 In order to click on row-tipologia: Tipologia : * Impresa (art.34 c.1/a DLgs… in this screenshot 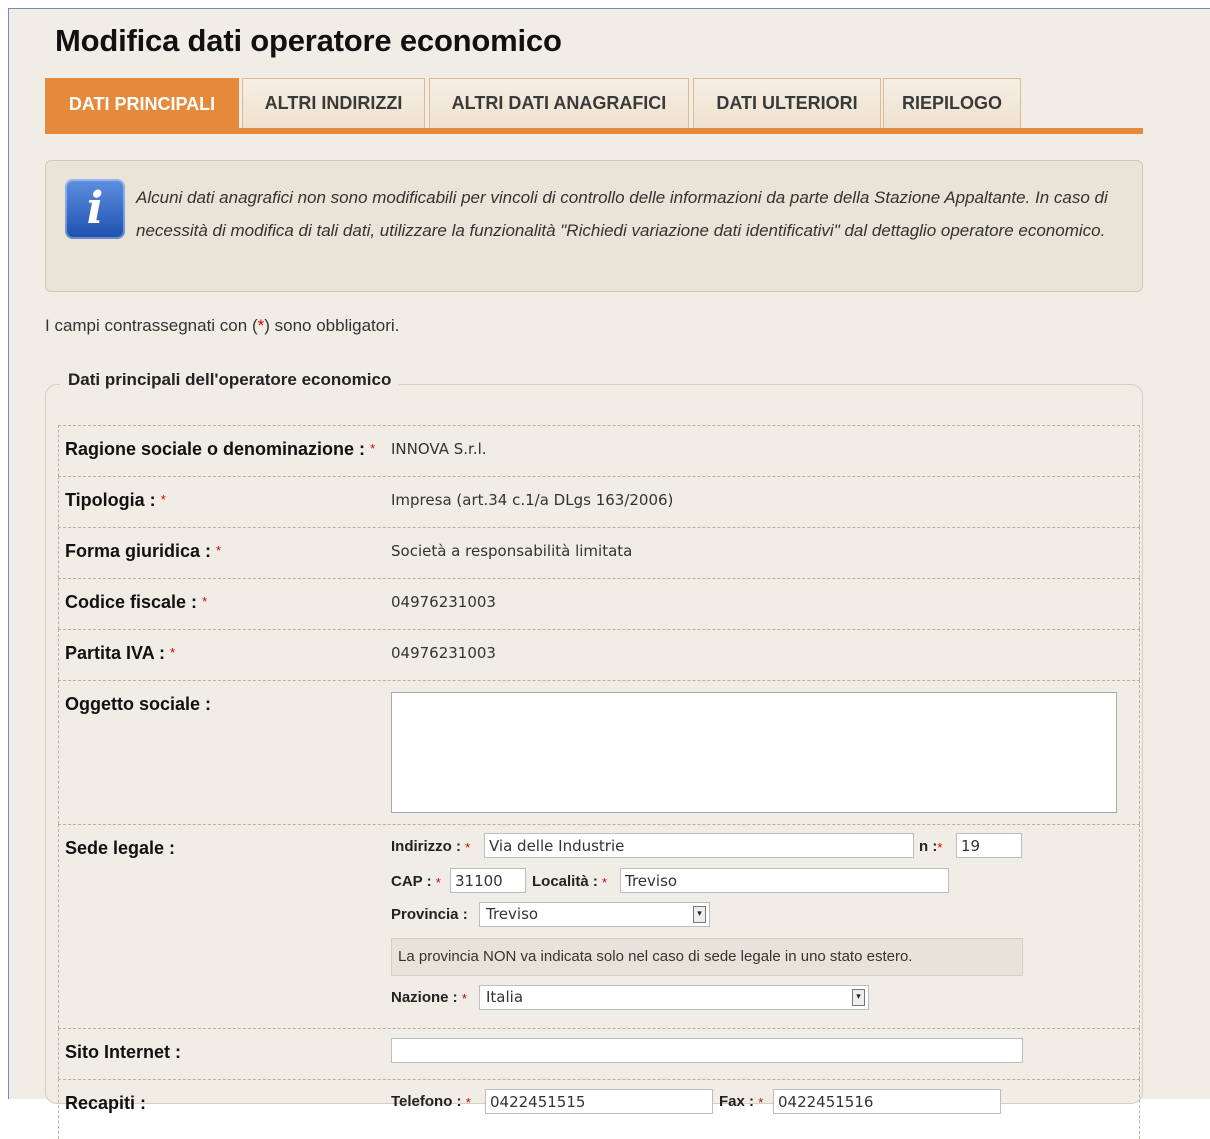, I will do `click(599, 501)`.